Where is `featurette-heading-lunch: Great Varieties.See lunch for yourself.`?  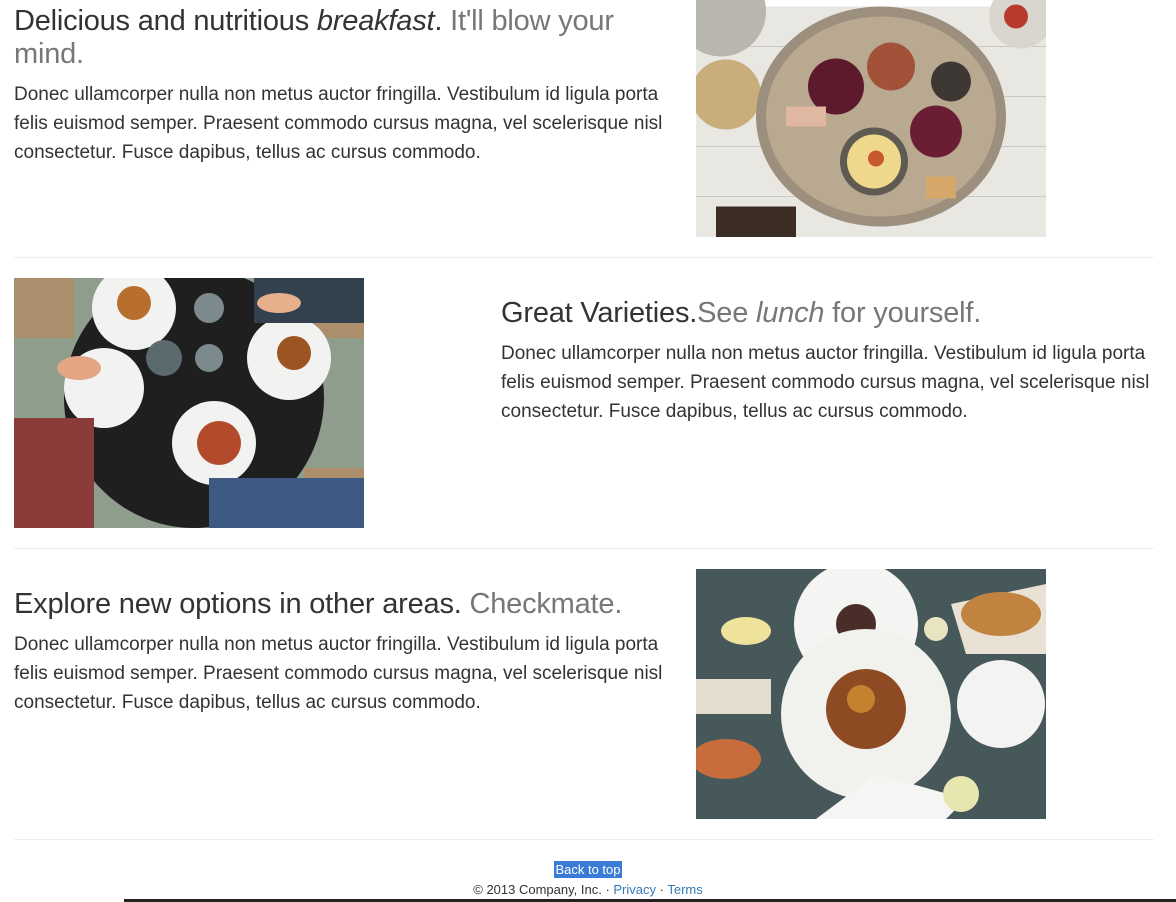 featurette-heading-lunch: Great Varieties.See lunch for yourself. is located at coordinates (827, 313).